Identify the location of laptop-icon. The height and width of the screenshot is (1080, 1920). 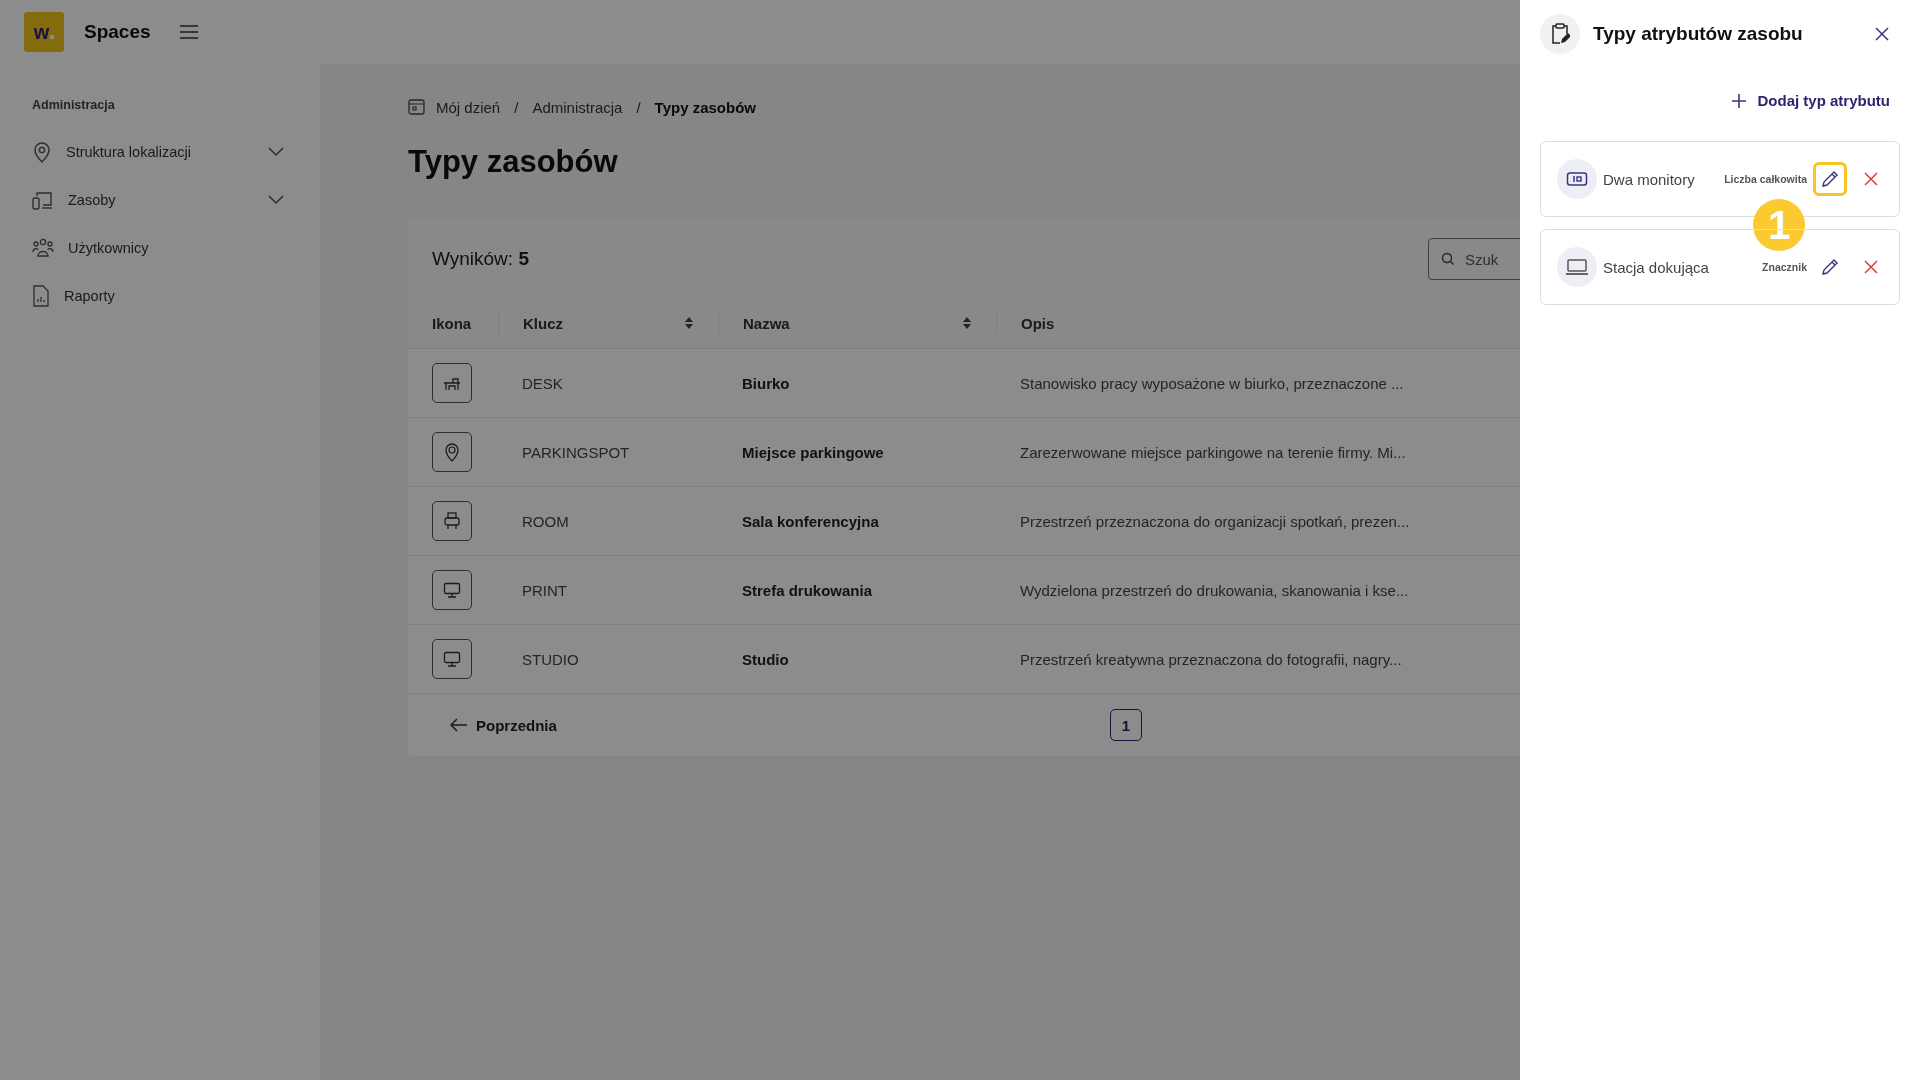
(1577, 267).